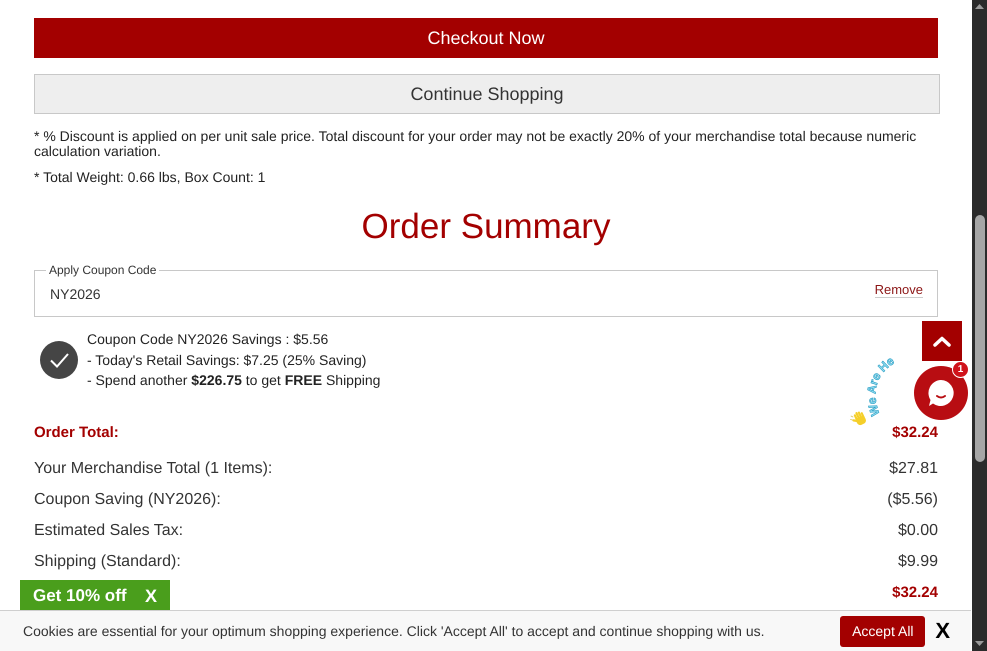  Describe the element at coordinates (394, 631) in the screenshot. I see `cookie-message: Cookies are essential for your optimum shopping experience. Click 'Accept All' to accept and continue shopping with us.` at that location.